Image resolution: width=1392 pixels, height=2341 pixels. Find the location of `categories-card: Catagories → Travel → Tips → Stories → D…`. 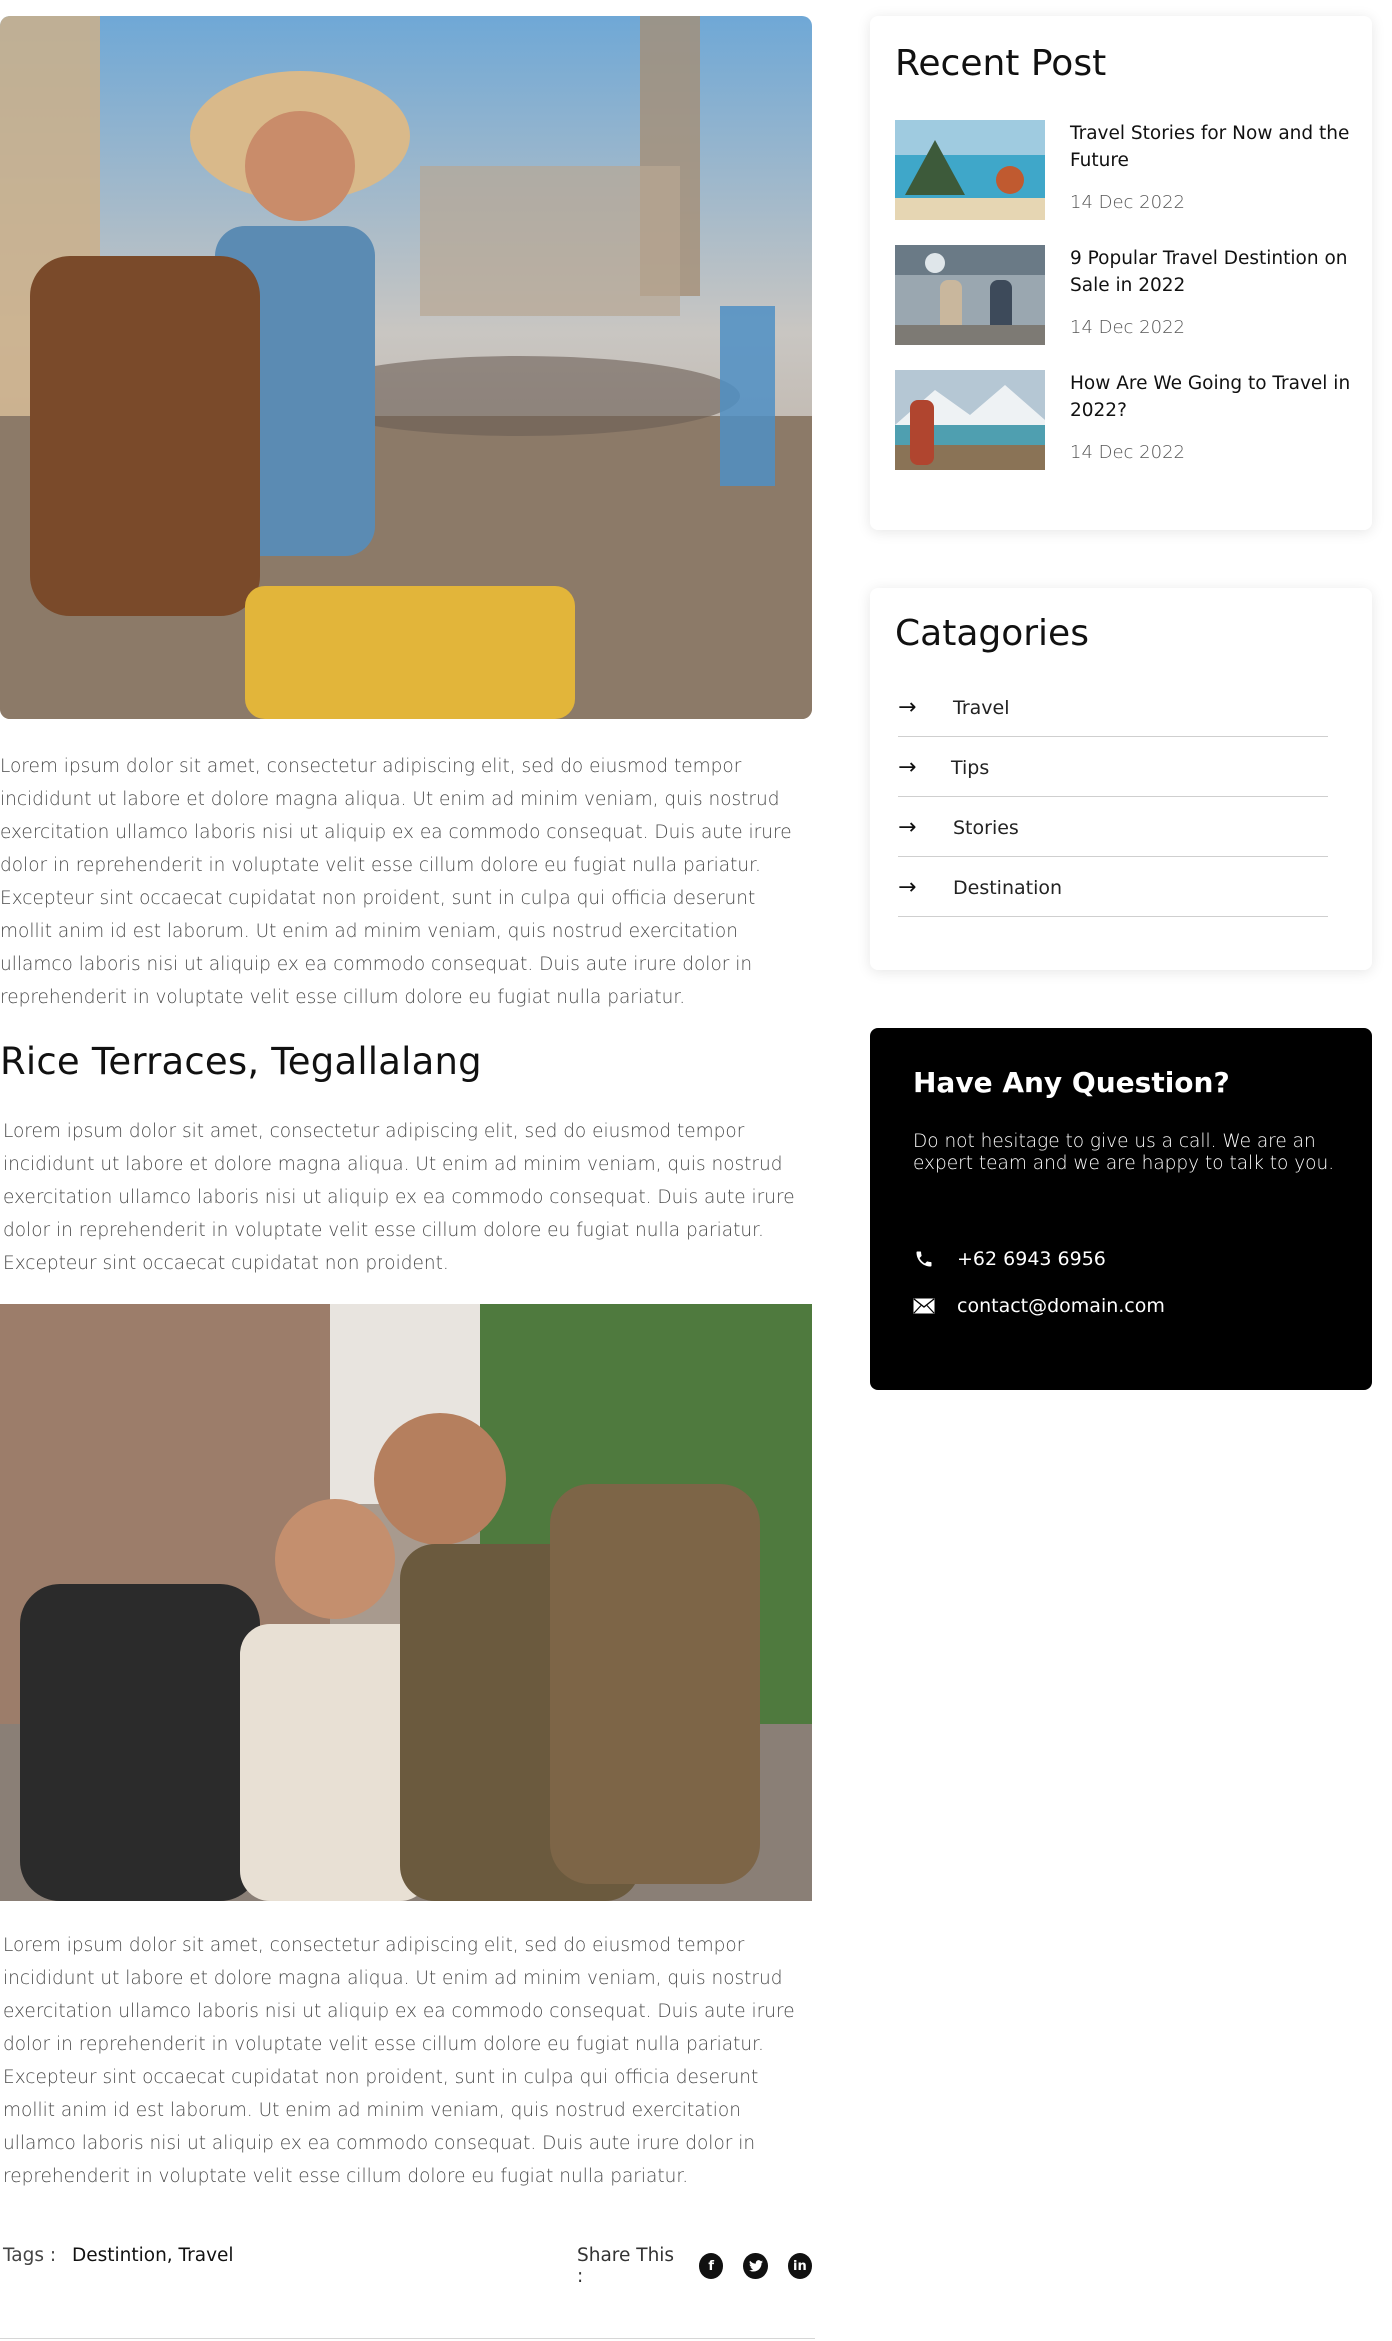

categories-card: Catagories → Travel → Tips → Stories → D… is located at coordinates (1121, 779).